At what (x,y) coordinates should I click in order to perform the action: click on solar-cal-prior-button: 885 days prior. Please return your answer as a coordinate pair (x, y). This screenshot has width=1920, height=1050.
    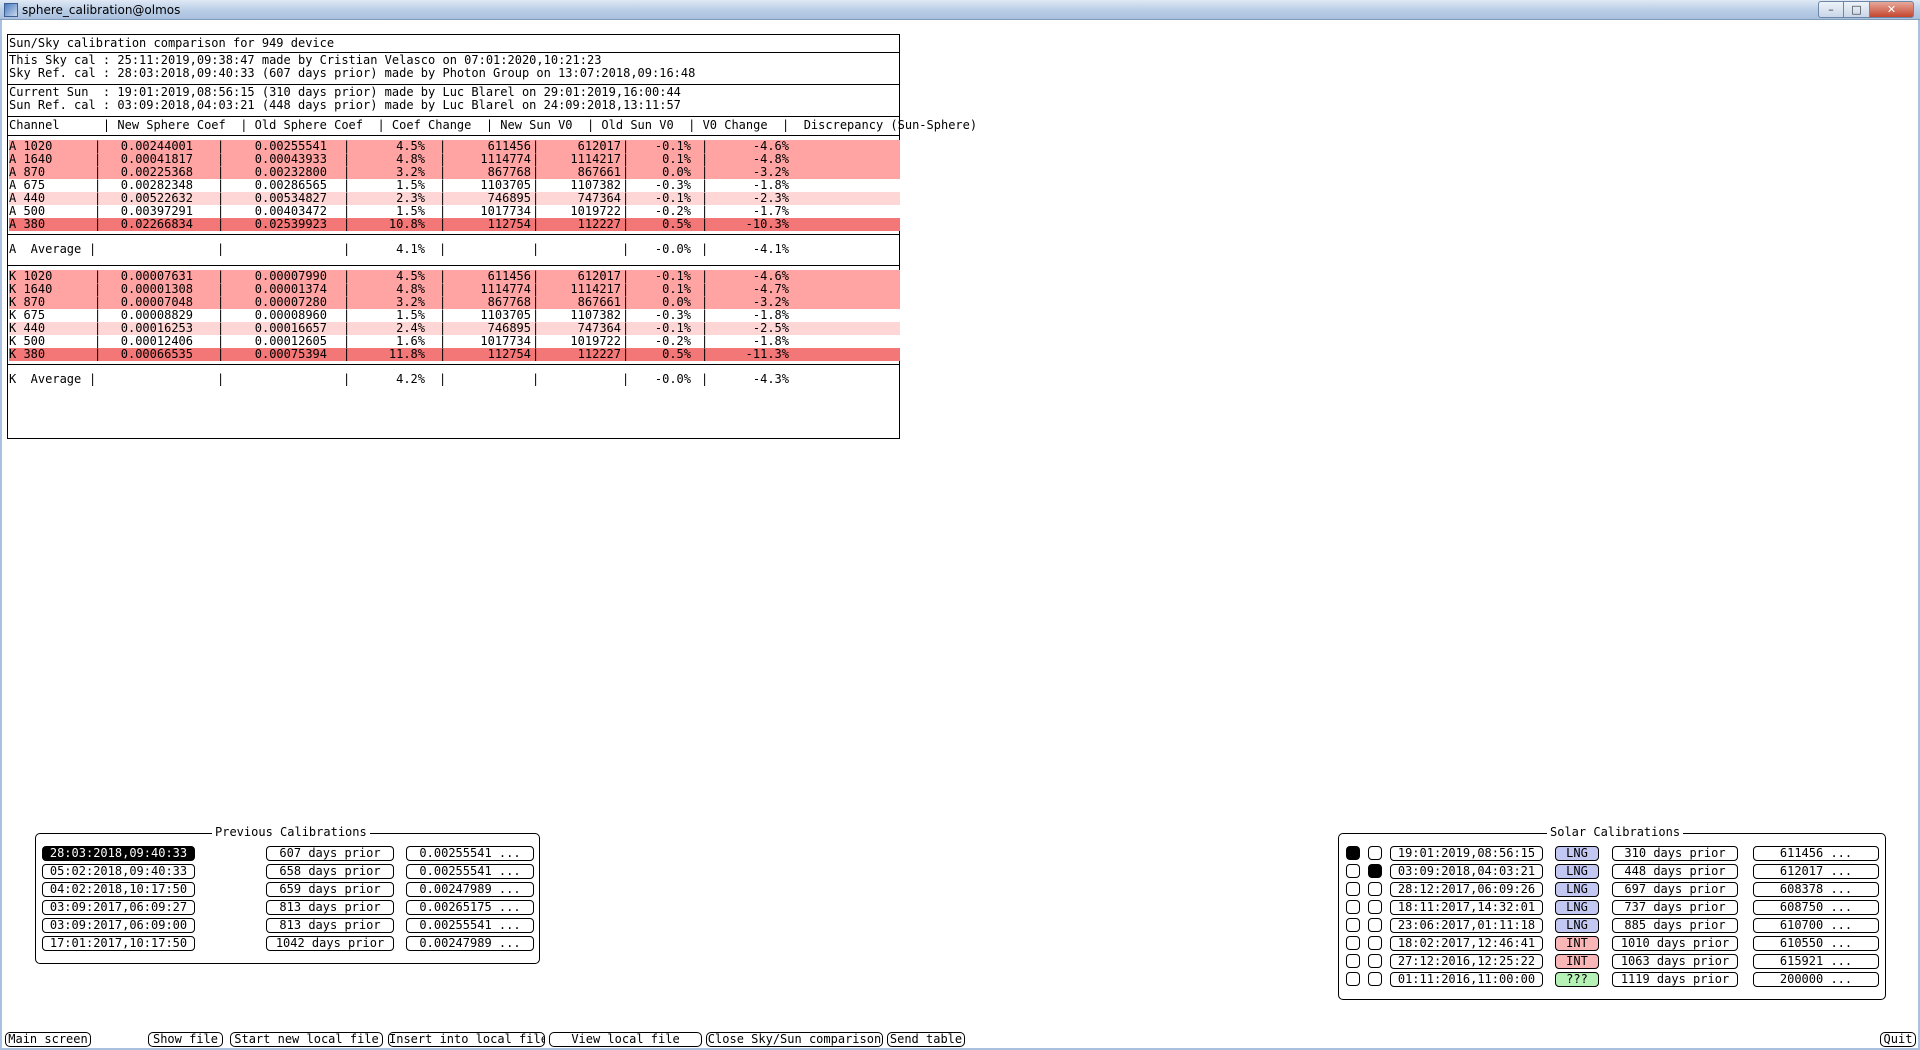
    Looking at the image, I should click on (1675, 925).